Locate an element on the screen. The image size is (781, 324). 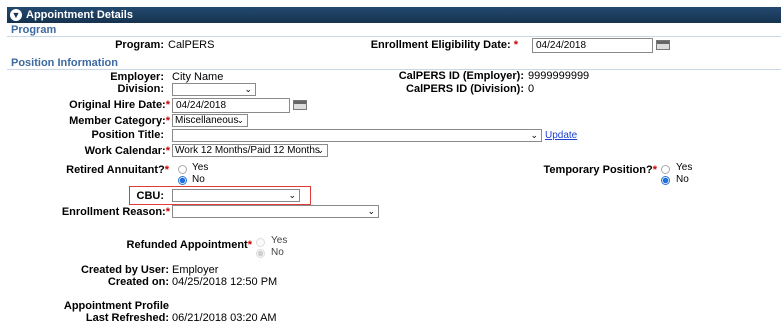
work-calendar-label: Work Calendar:* is located at coordinates (127, 151).